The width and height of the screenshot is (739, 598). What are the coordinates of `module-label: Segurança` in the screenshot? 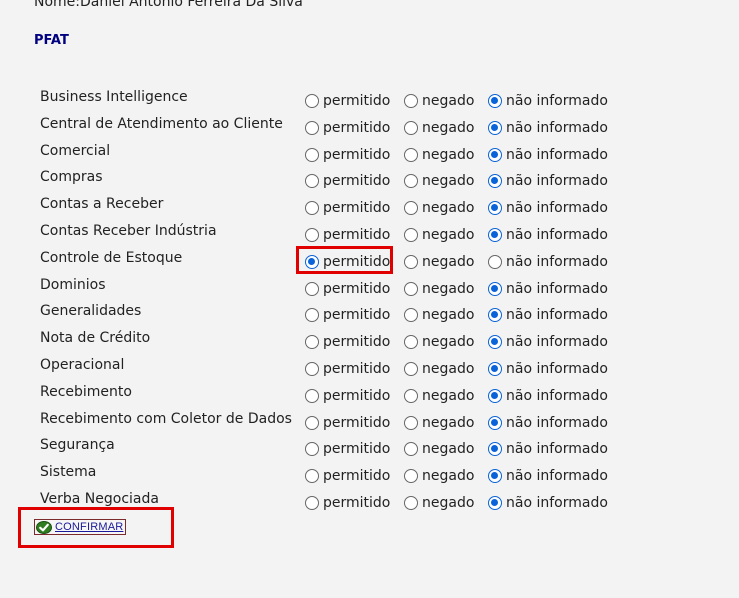 It's located at (77, 445).